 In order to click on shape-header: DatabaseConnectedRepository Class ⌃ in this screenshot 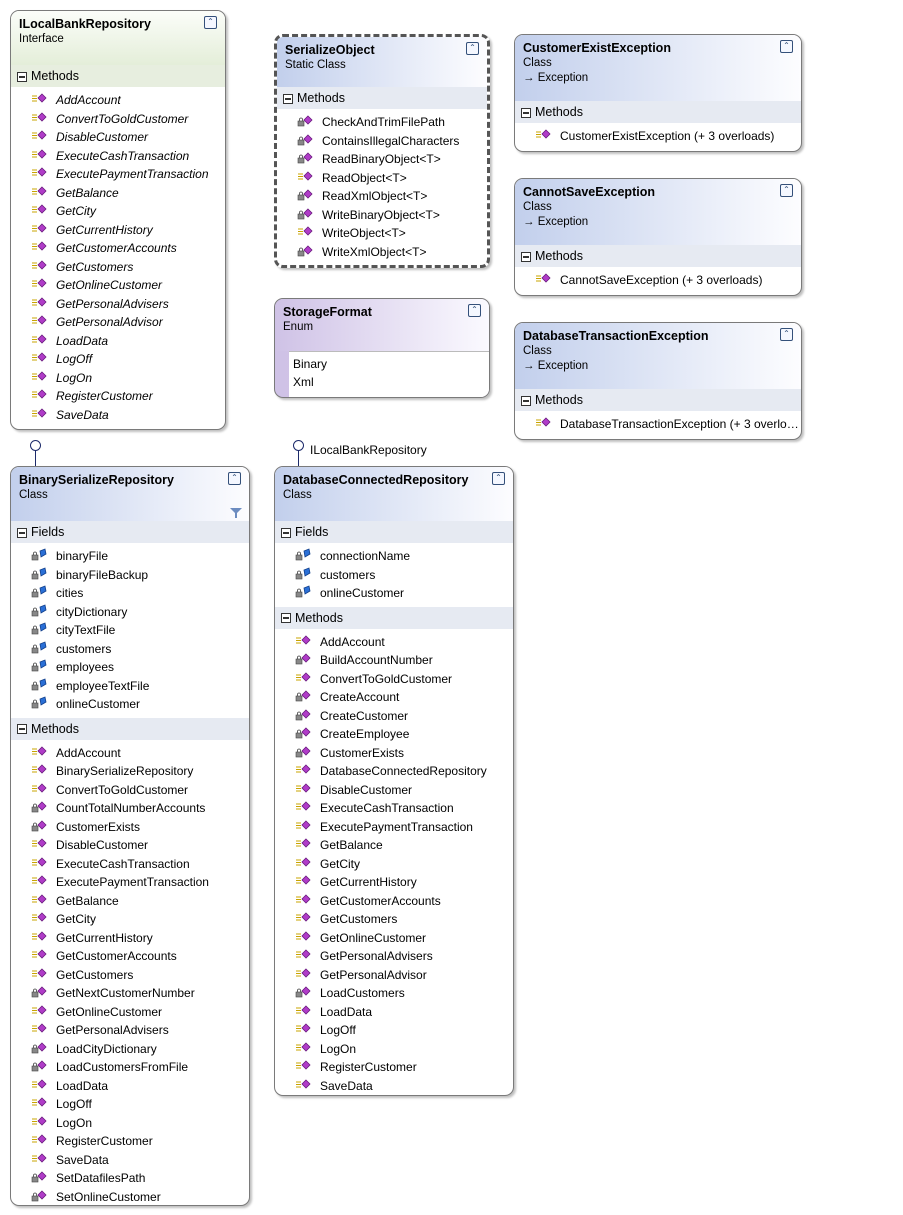, I will do `click(394, 494)`.